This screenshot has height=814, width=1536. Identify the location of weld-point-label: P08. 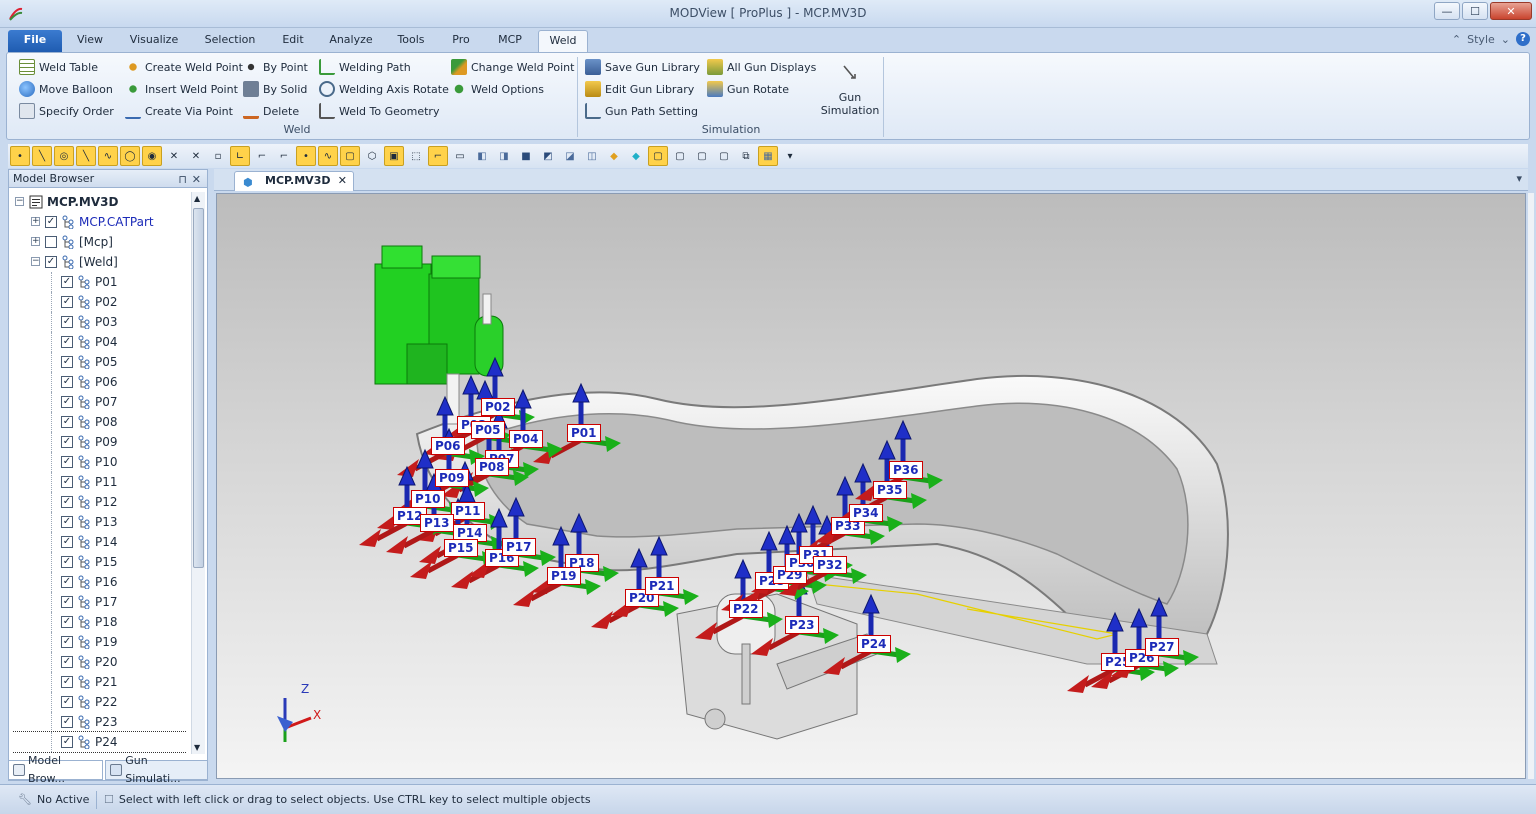
(492, 467).